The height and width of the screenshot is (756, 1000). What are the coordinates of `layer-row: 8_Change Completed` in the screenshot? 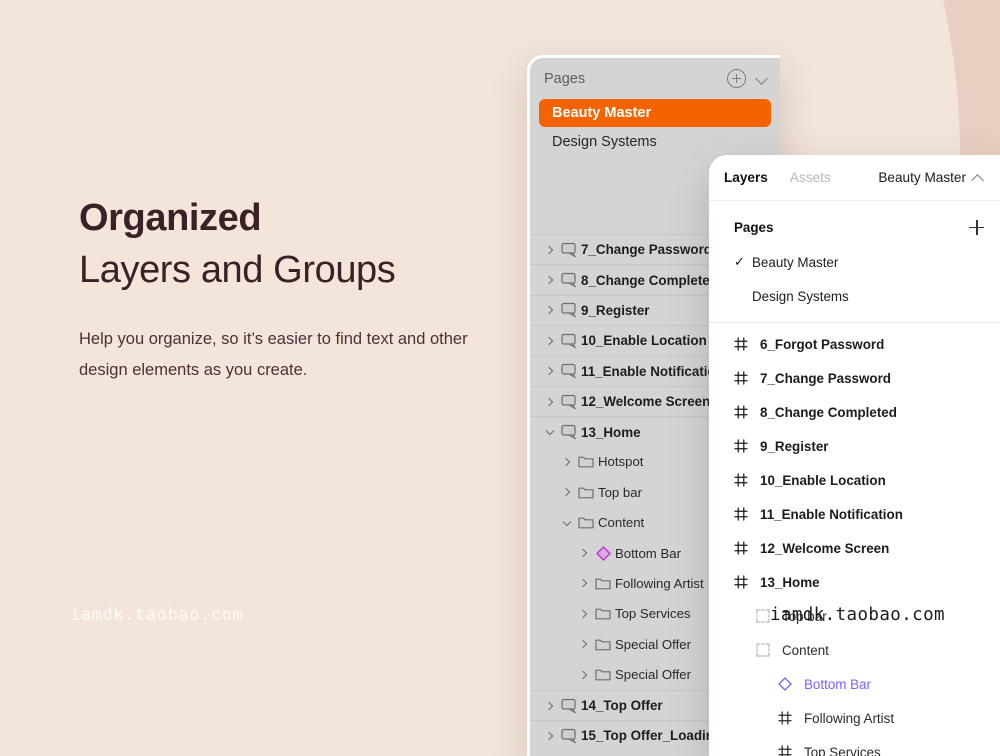 It's located at (854, 412).